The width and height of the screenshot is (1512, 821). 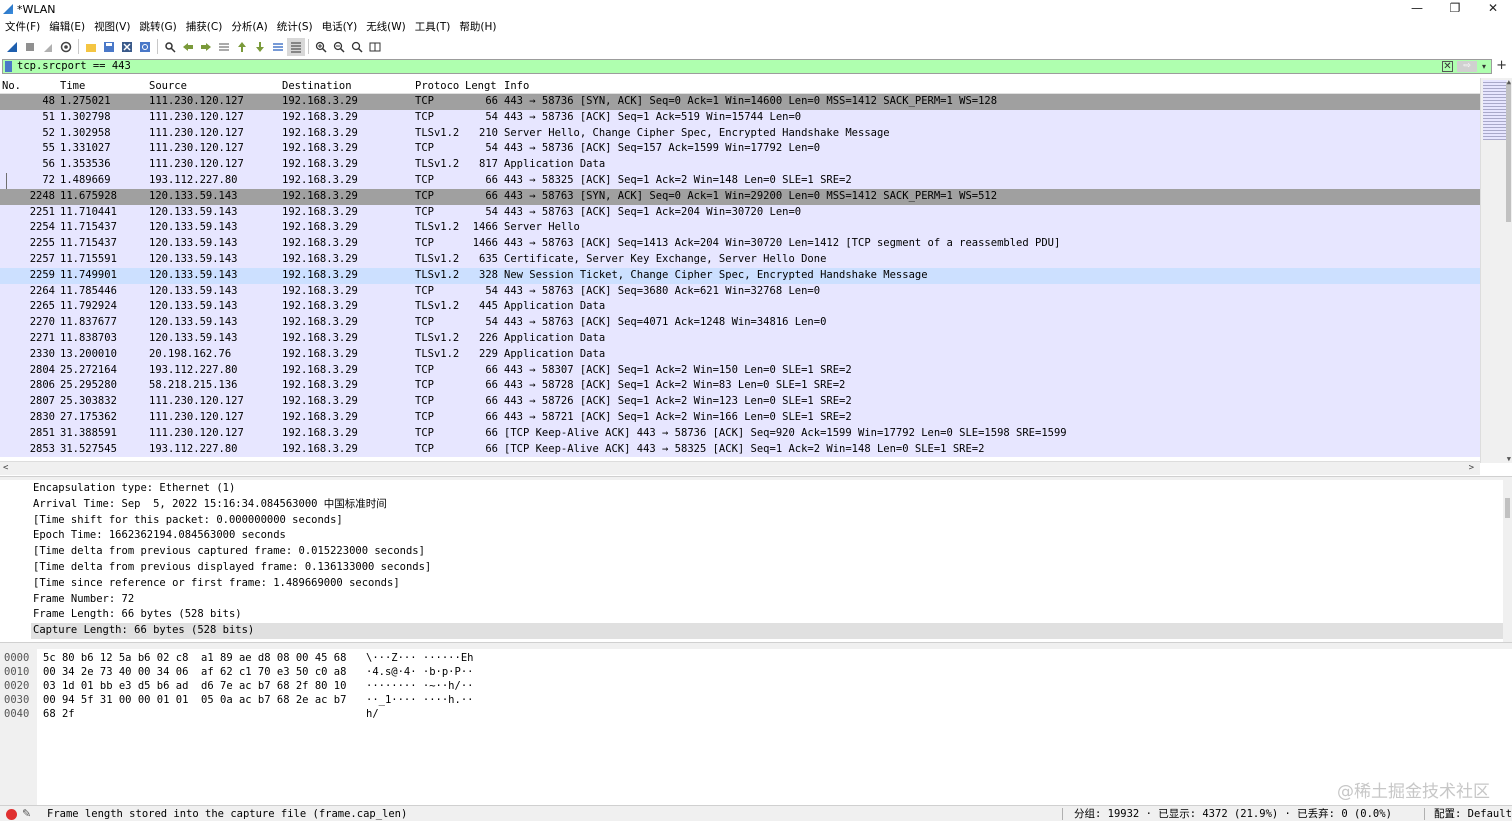 I want to click on last-packet-icon, so click(x=260, y=47).